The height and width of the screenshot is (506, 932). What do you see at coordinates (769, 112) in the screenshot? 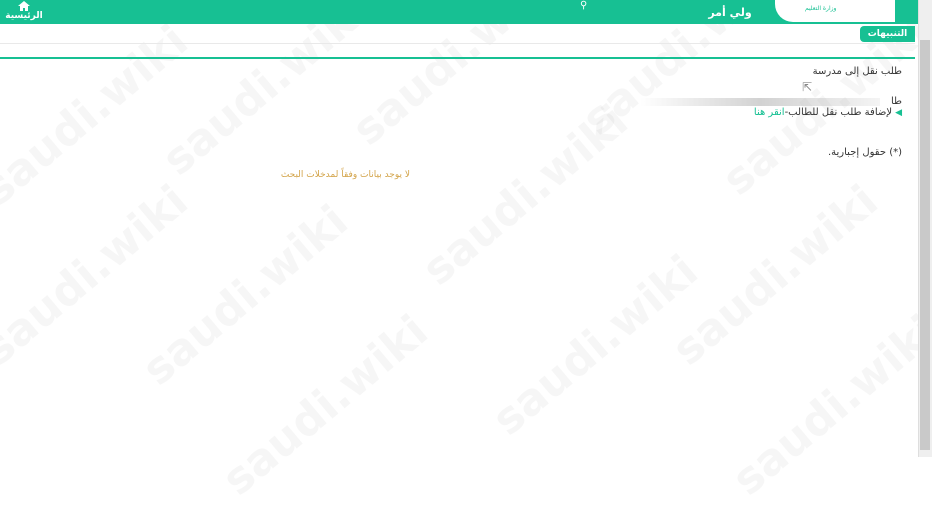
I see `click-here-link: انقر هنا` at bounding box center [769, 112].